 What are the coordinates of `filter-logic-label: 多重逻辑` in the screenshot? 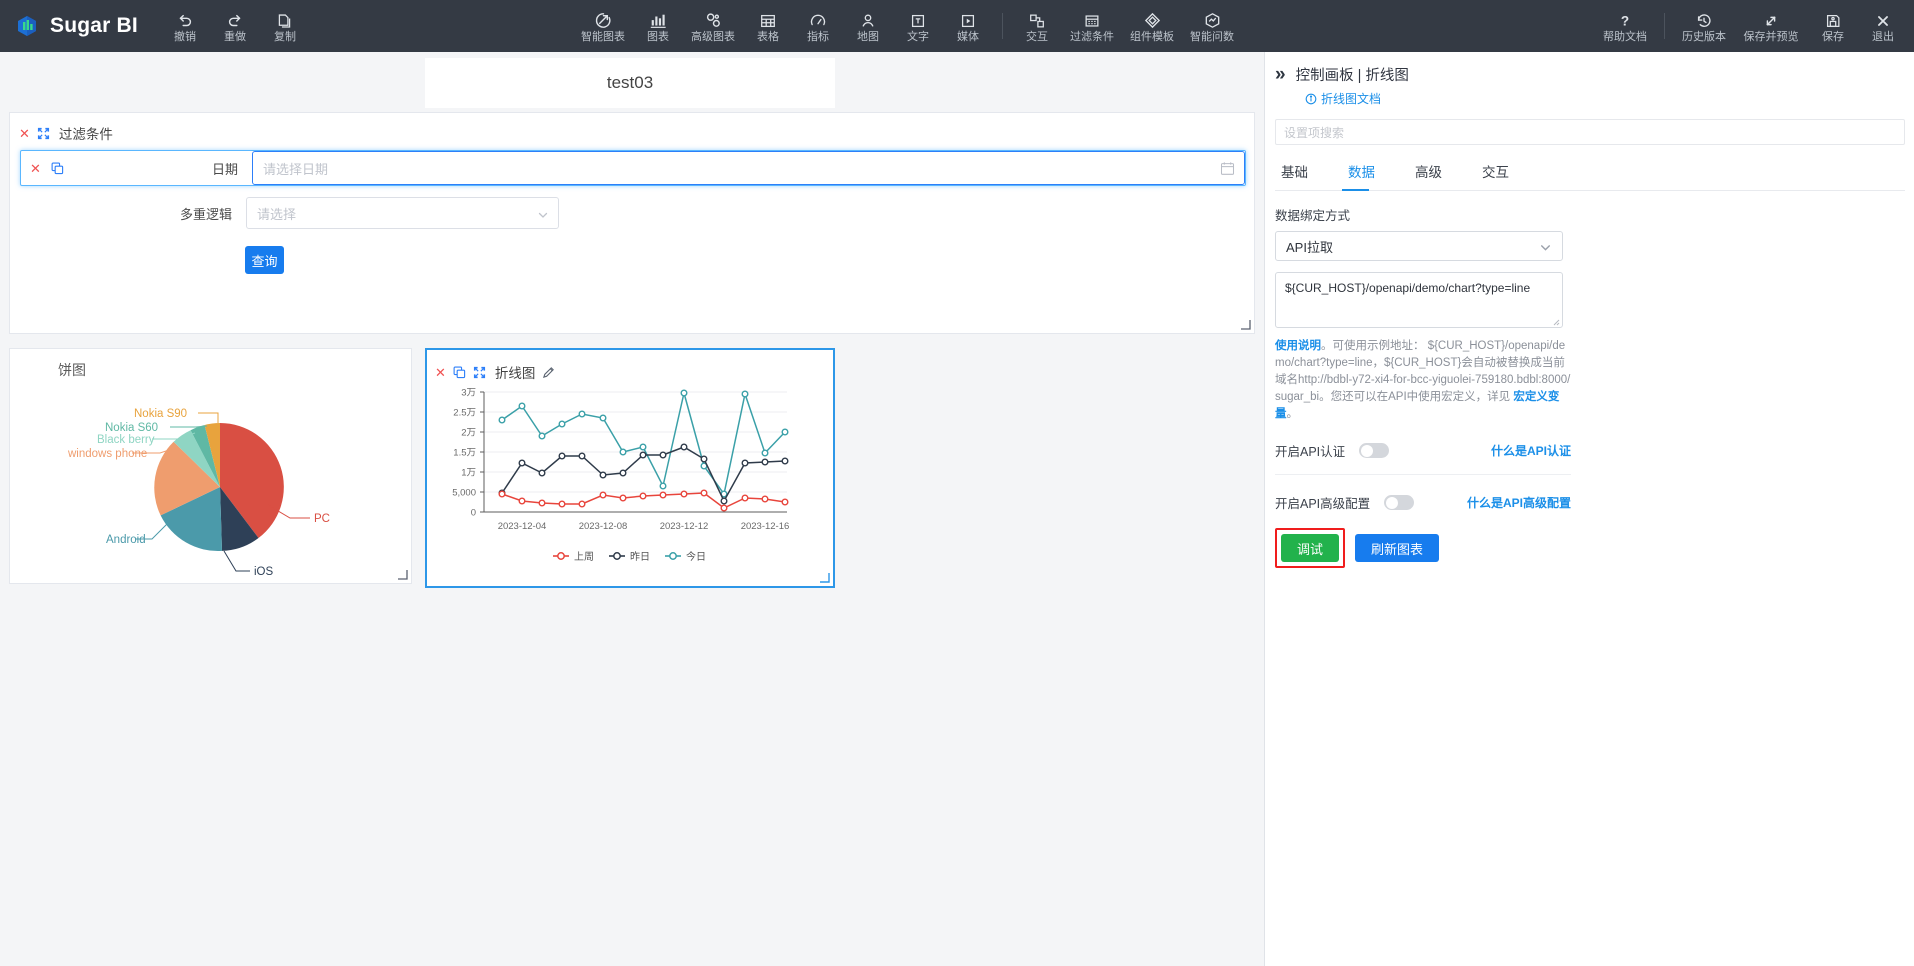 It's located at (205, 214).